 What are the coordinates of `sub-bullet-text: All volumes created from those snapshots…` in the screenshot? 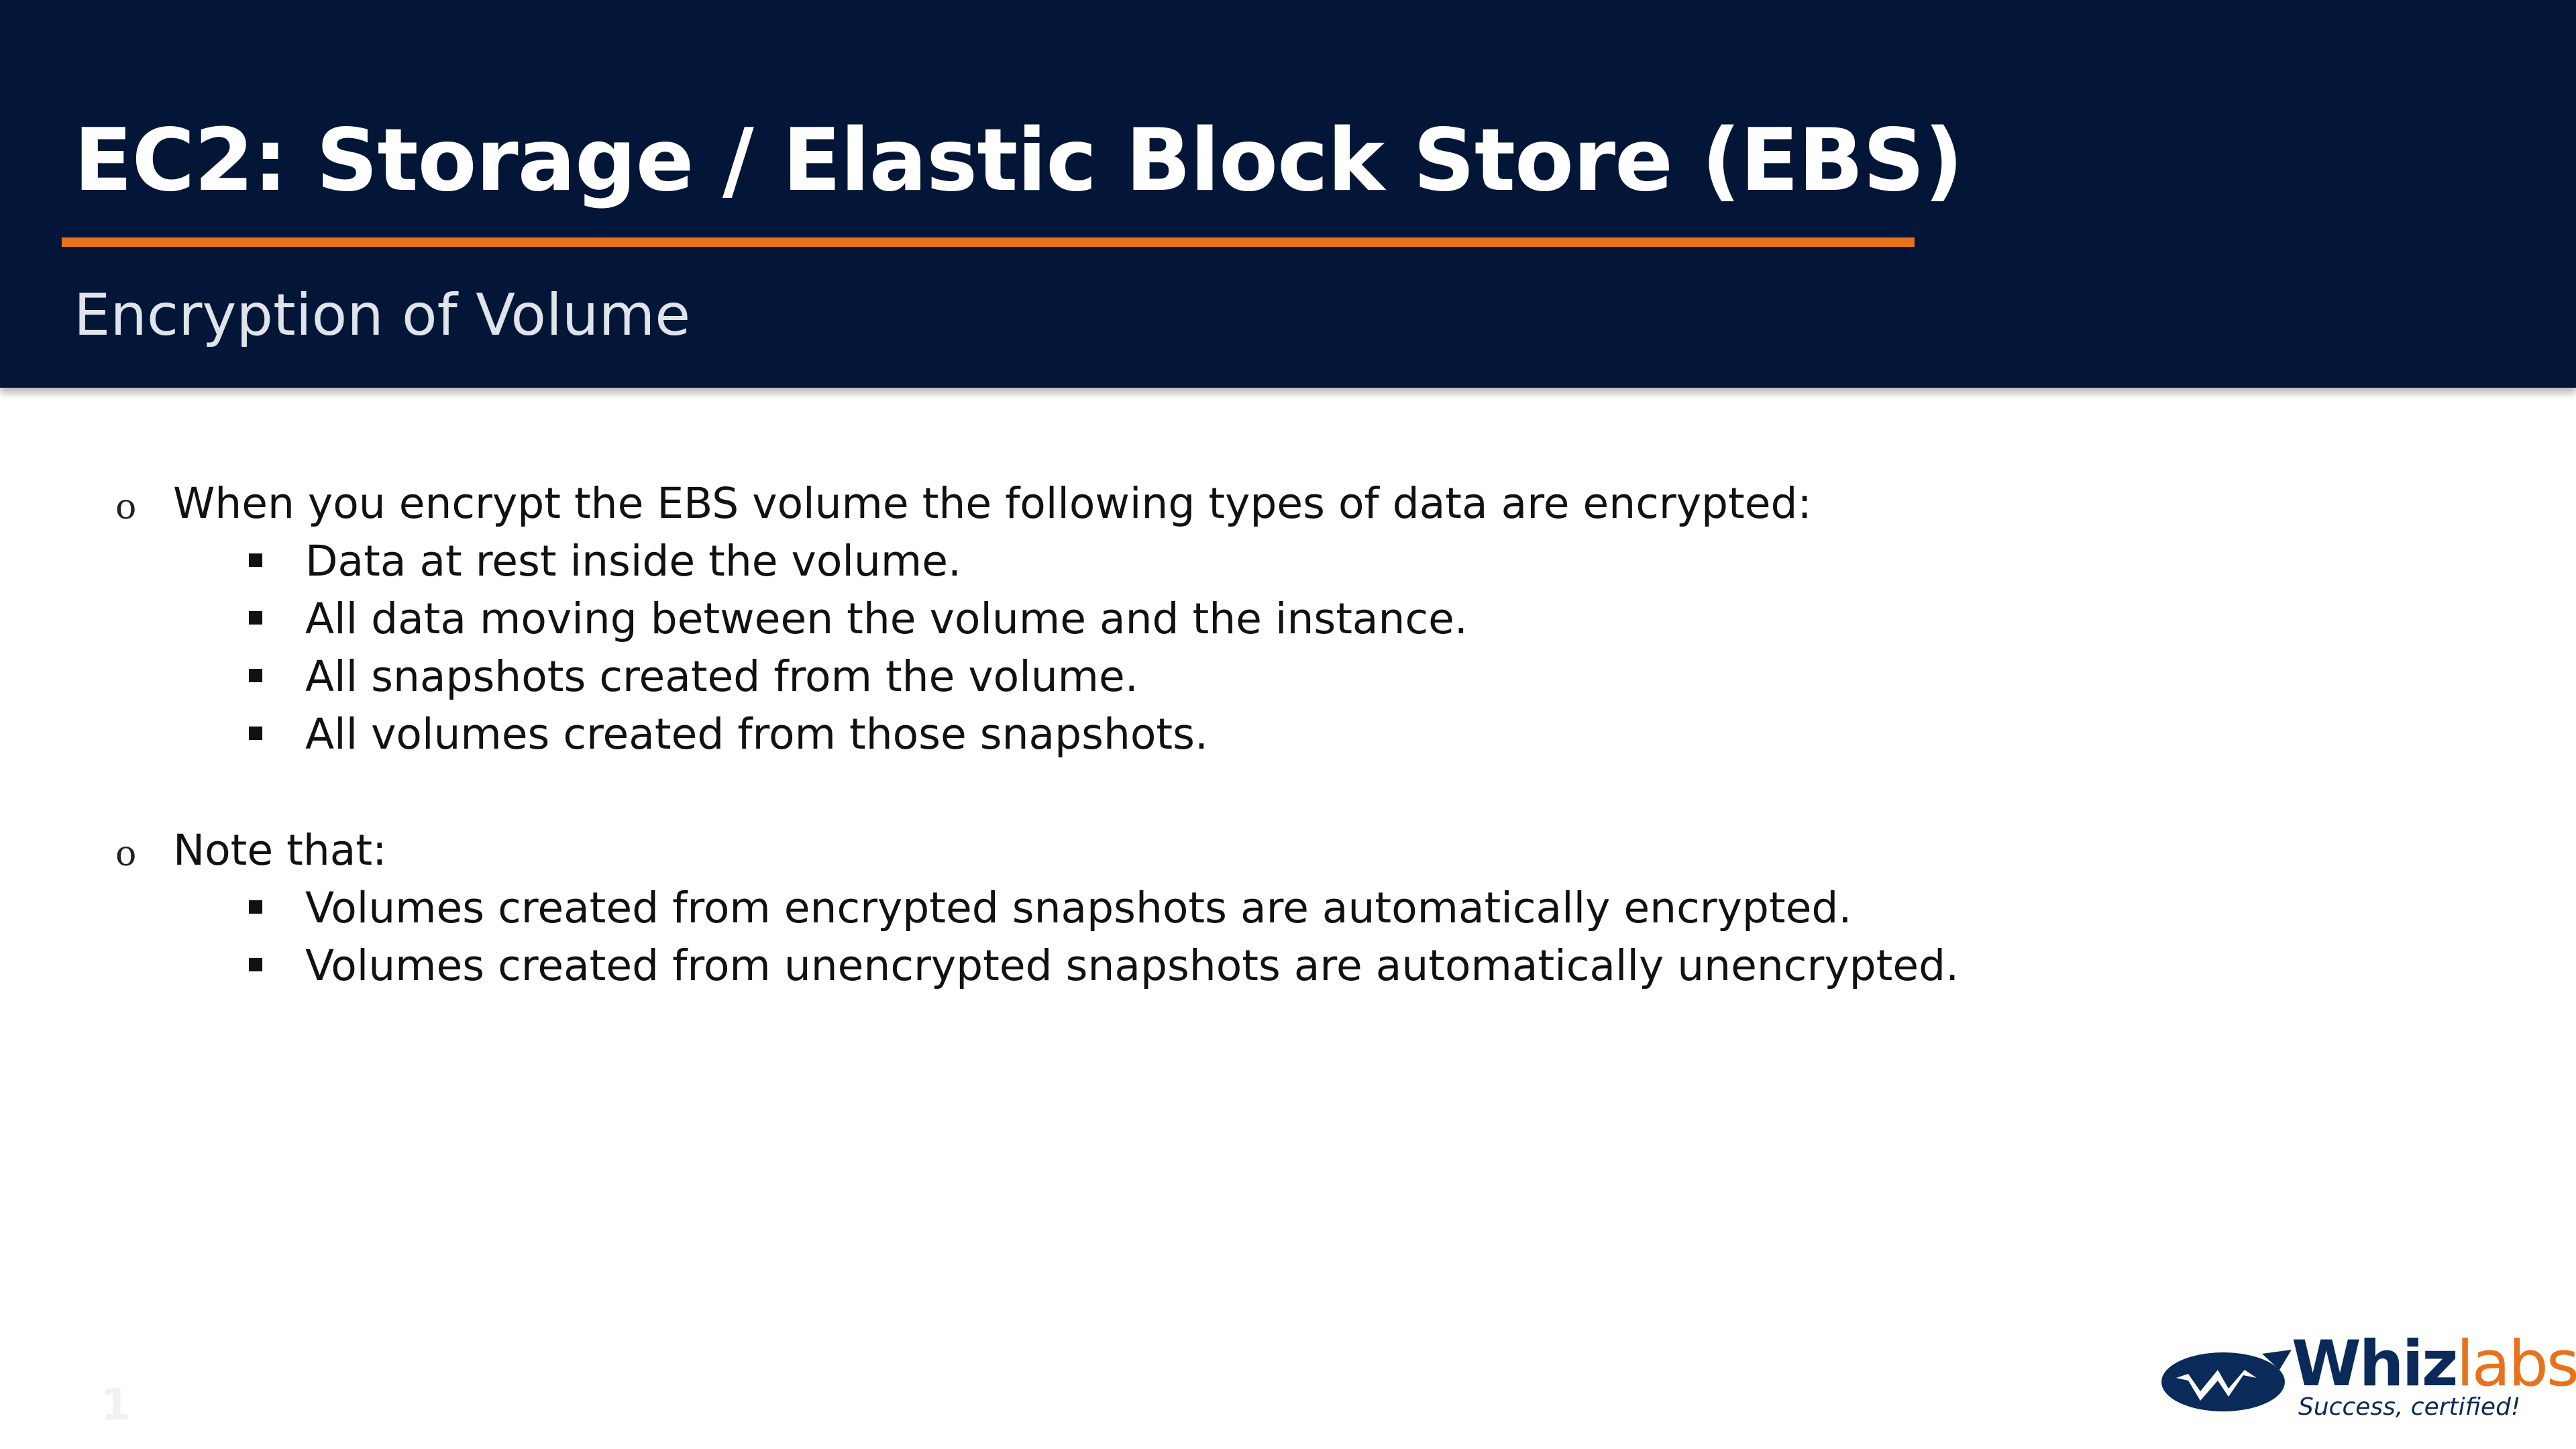 It's located at (756, 734).